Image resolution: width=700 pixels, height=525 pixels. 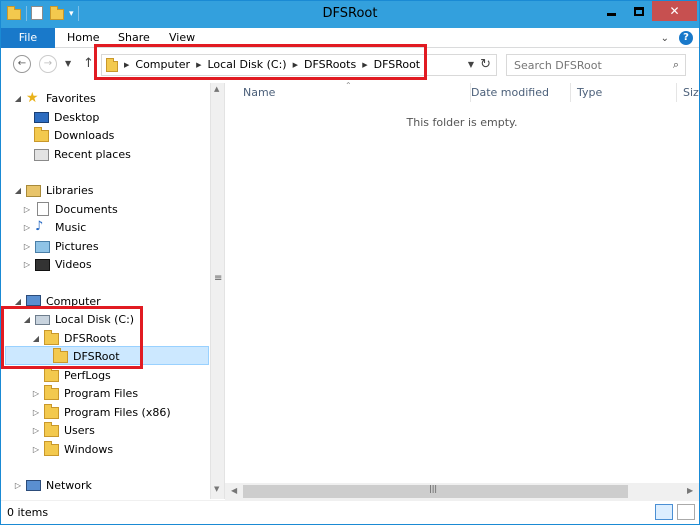 What do you see at coordinates (63, 430) in the screenshot?
I see `tree-item-users: ▷ Users` at bounding box center [63, 430].